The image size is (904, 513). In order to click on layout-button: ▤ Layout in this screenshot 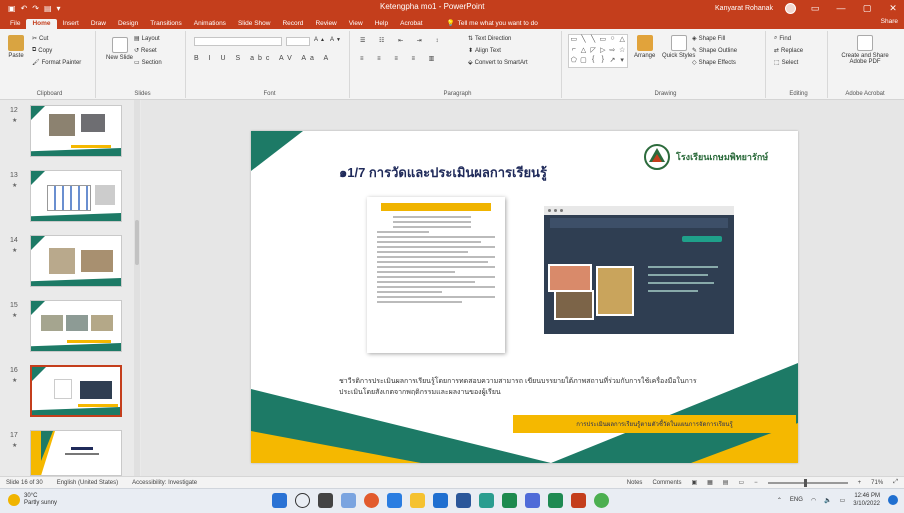, I will do `click(147, 39)`.